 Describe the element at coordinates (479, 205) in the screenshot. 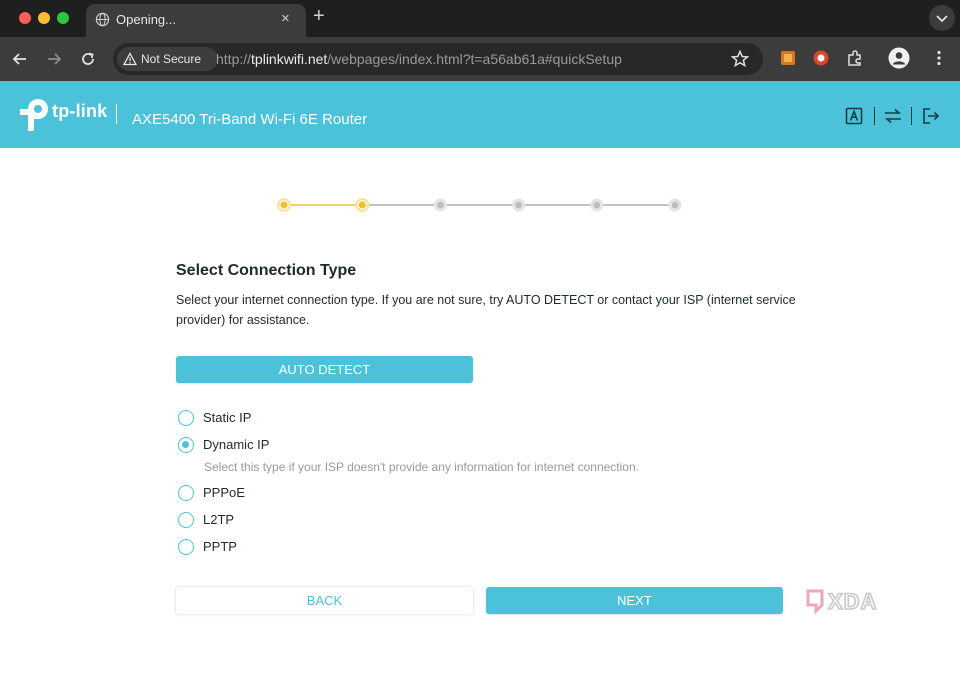

I see `wizard-progress` at that location.